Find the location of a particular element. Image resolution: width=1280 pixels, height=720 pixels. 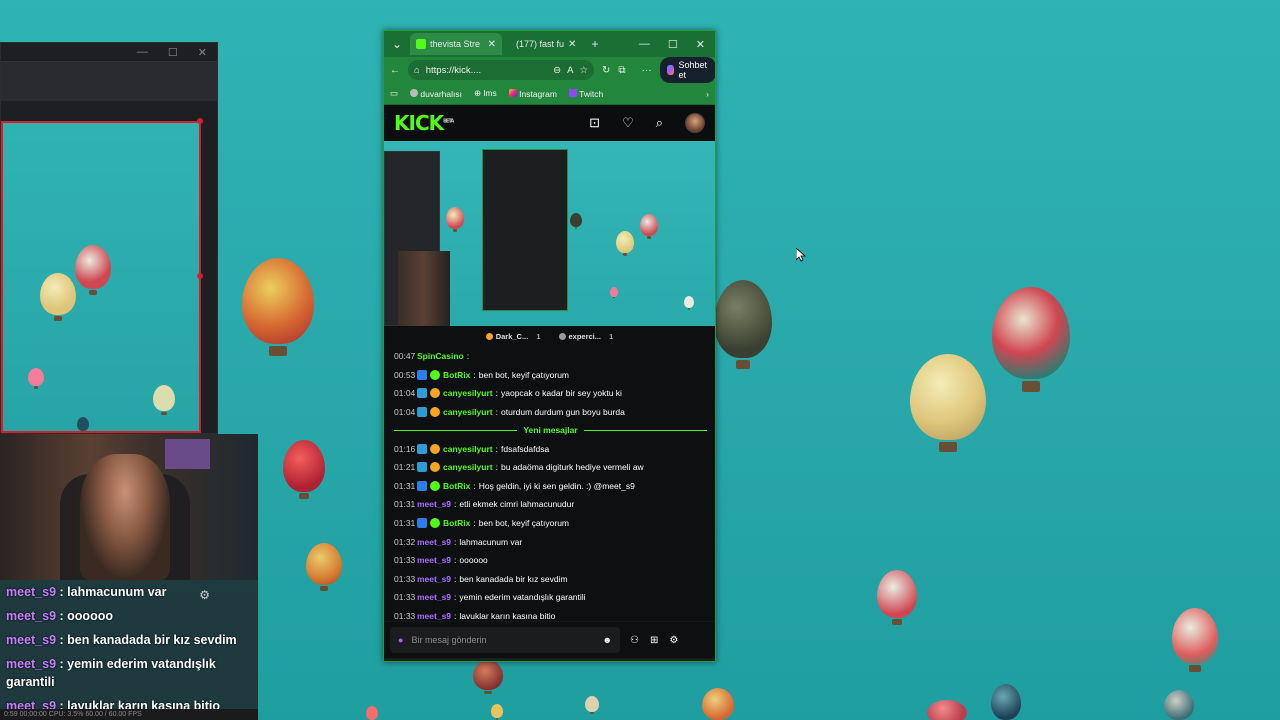

store-icon: ⊞ is located at coordinates (654, 640).